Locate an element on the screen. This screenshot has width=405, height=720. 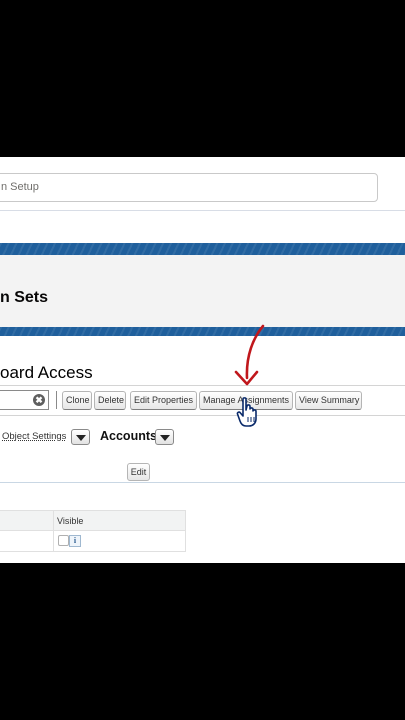
setup-search-input: n Setup is located at coordinates (189, 187).